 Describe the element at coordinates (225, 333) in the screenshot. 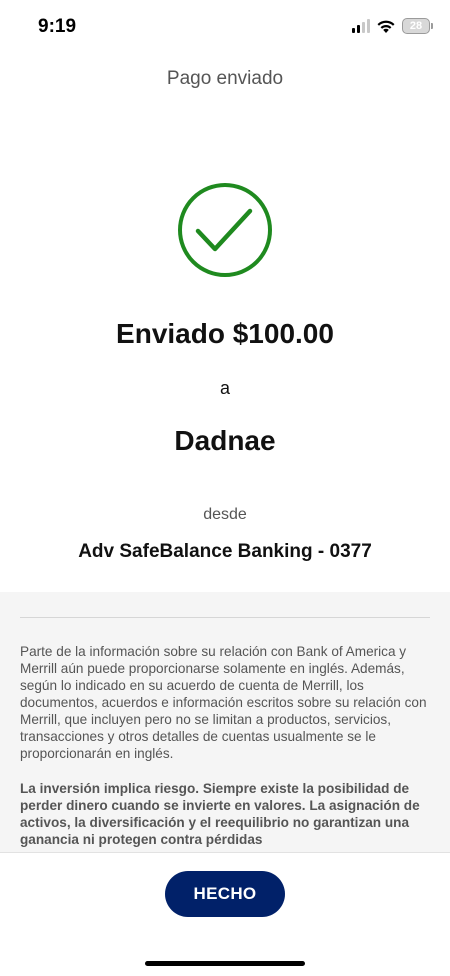

I see `sent-amount: Enviado $100.00` at that location.